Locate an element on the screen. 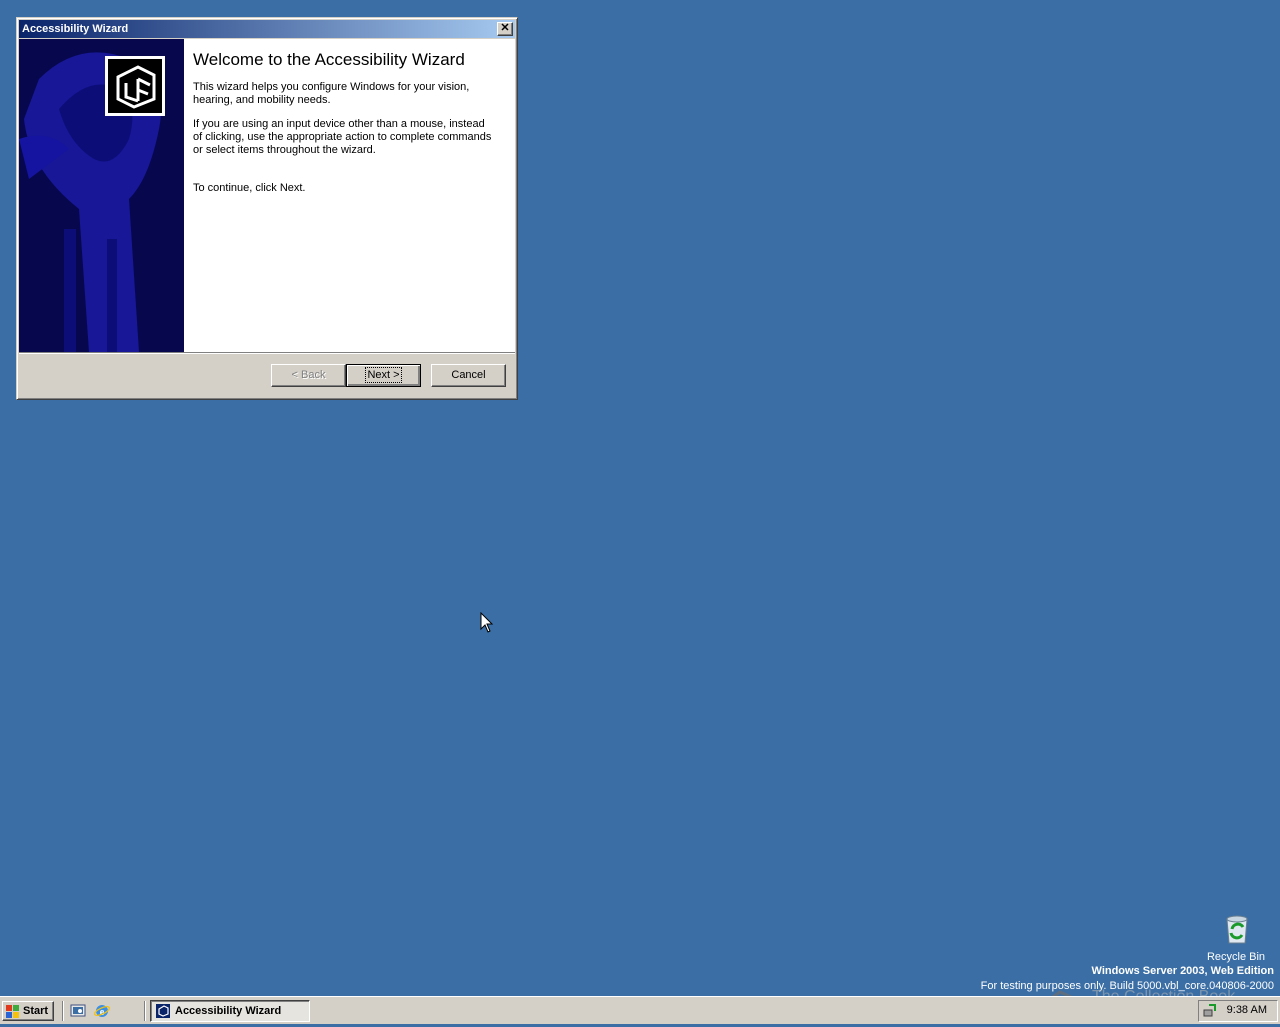  next-button-label: Next > is located at coordinates (383, 375).